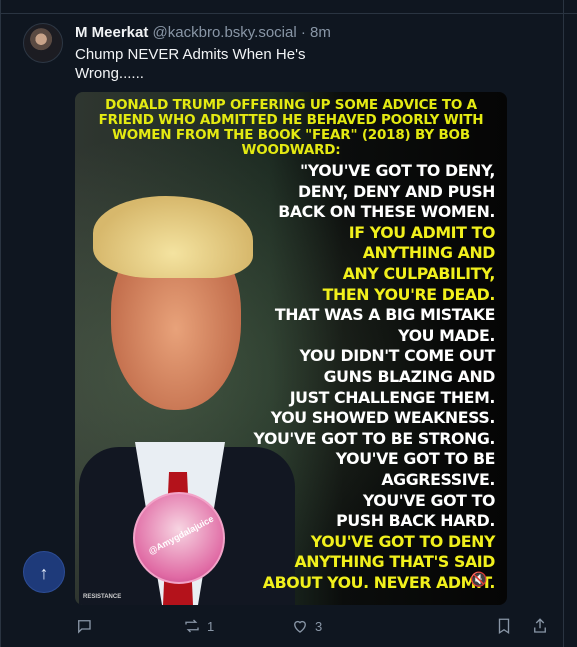  I want to click on top-divider, so click(288, 7).